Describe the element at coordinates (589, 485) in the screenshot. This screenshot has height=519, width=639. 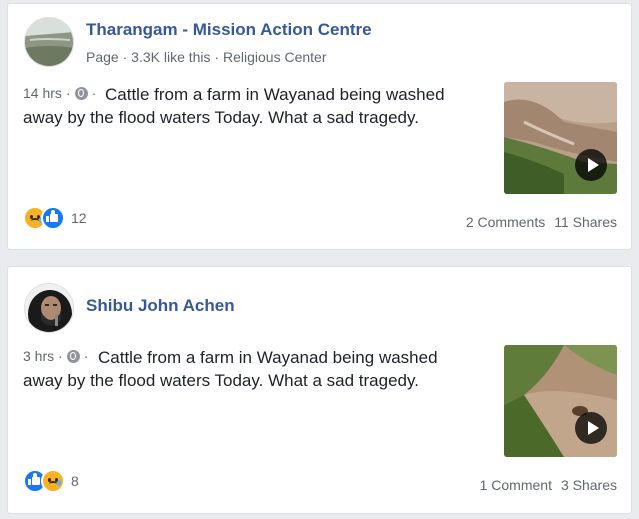
I see `shares-link: 3 Shares` at that location.